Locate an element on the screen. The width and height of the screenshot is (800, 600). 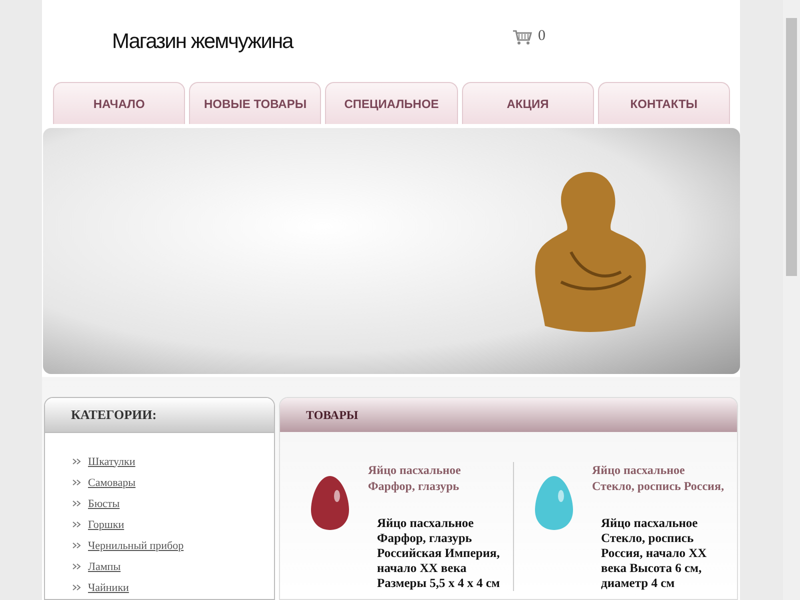
product-title: Яйцо пасхальное Фарфор, глазурь is located at coordinates (436, 478).